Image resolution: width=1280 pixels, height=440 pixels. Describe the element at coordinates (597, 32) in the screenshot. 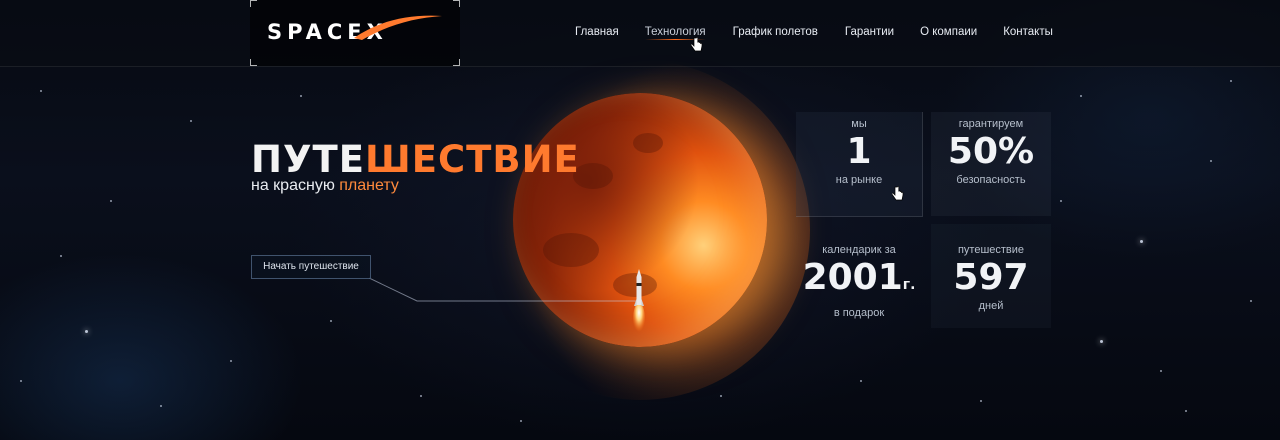

I see `nav-item-home: Главная` at that location.